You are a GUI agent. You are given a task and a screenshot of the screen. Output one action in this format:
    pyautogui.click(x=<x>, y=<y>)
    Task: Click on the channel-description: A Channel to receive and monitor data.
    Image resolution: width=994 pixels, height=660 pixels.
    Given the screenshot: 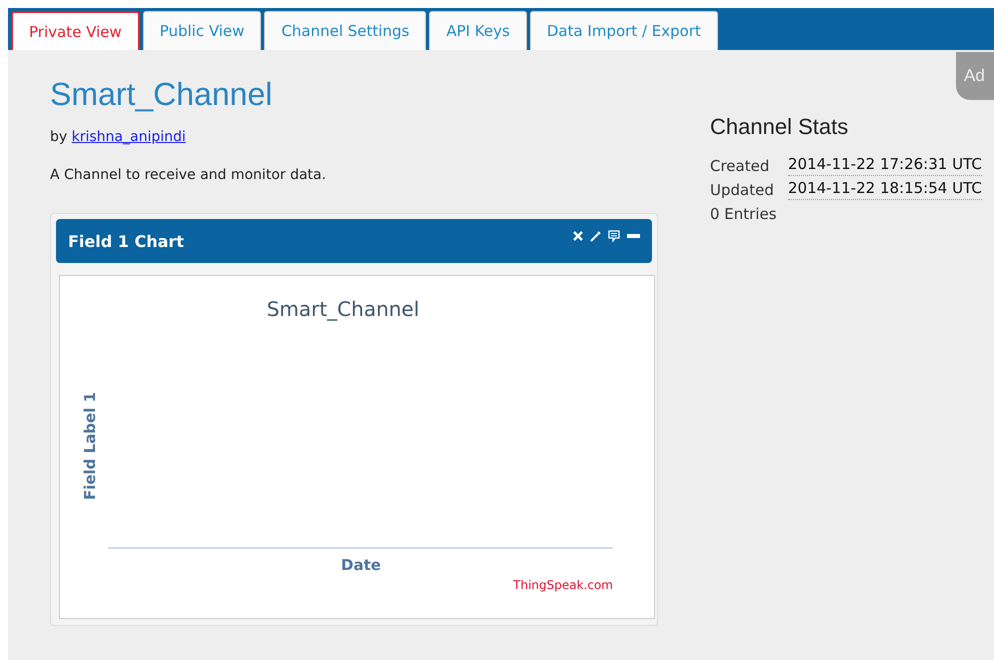 What is the action you would take?
    pyautogui.click(x=189, y=175)
    